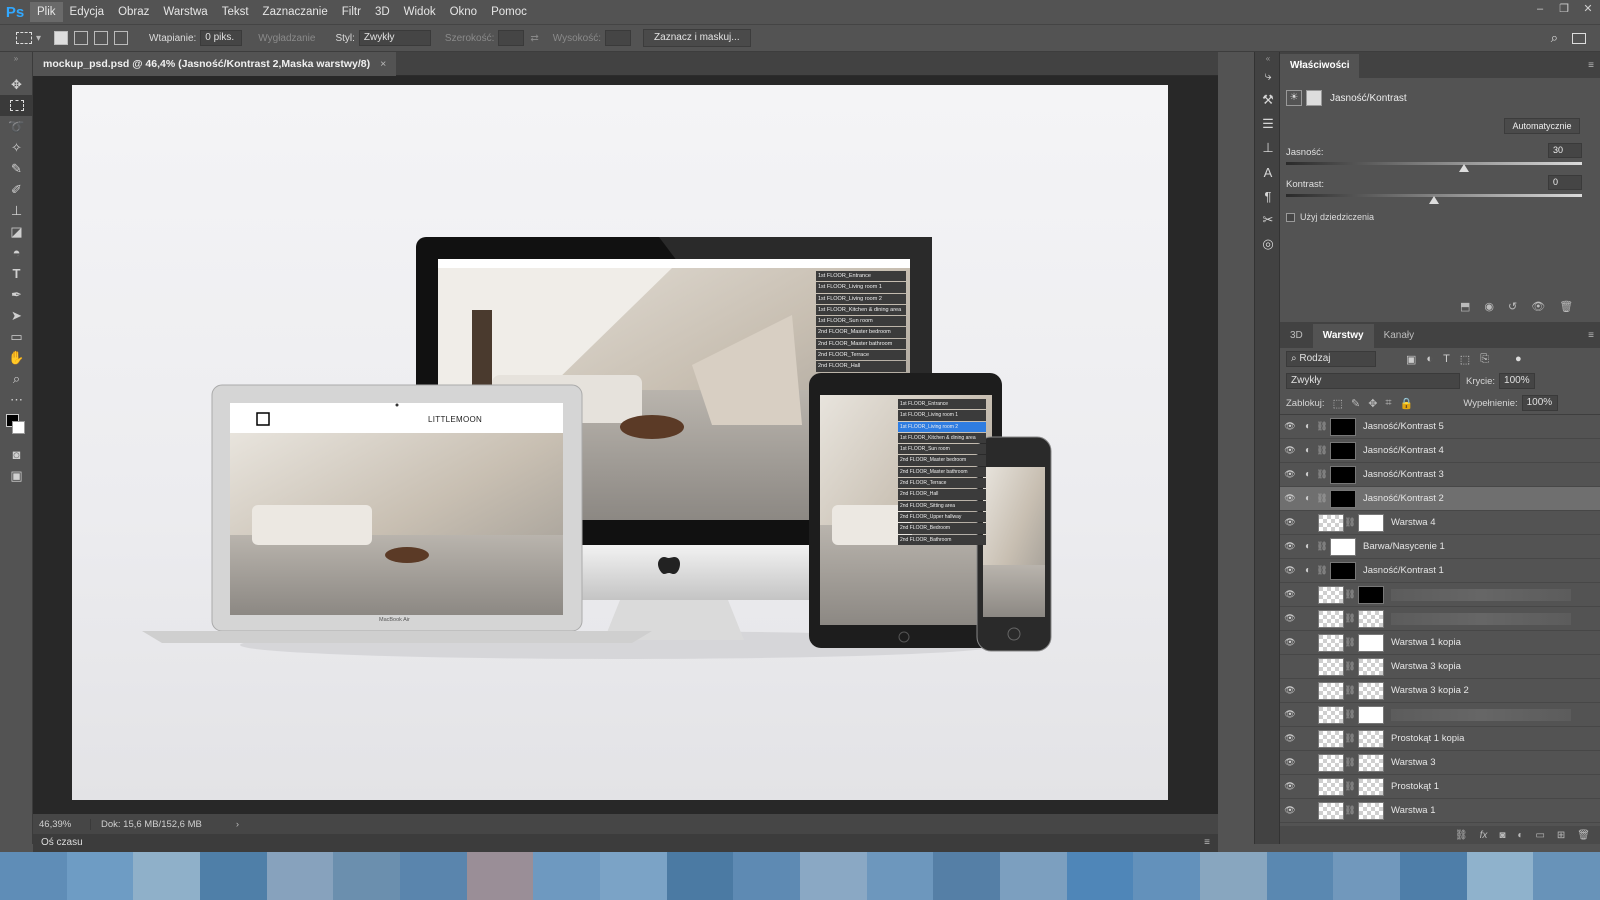 This screenshot has width=1600, height=900. I want to click on feather-input: 0 piks., so click(221, 38).